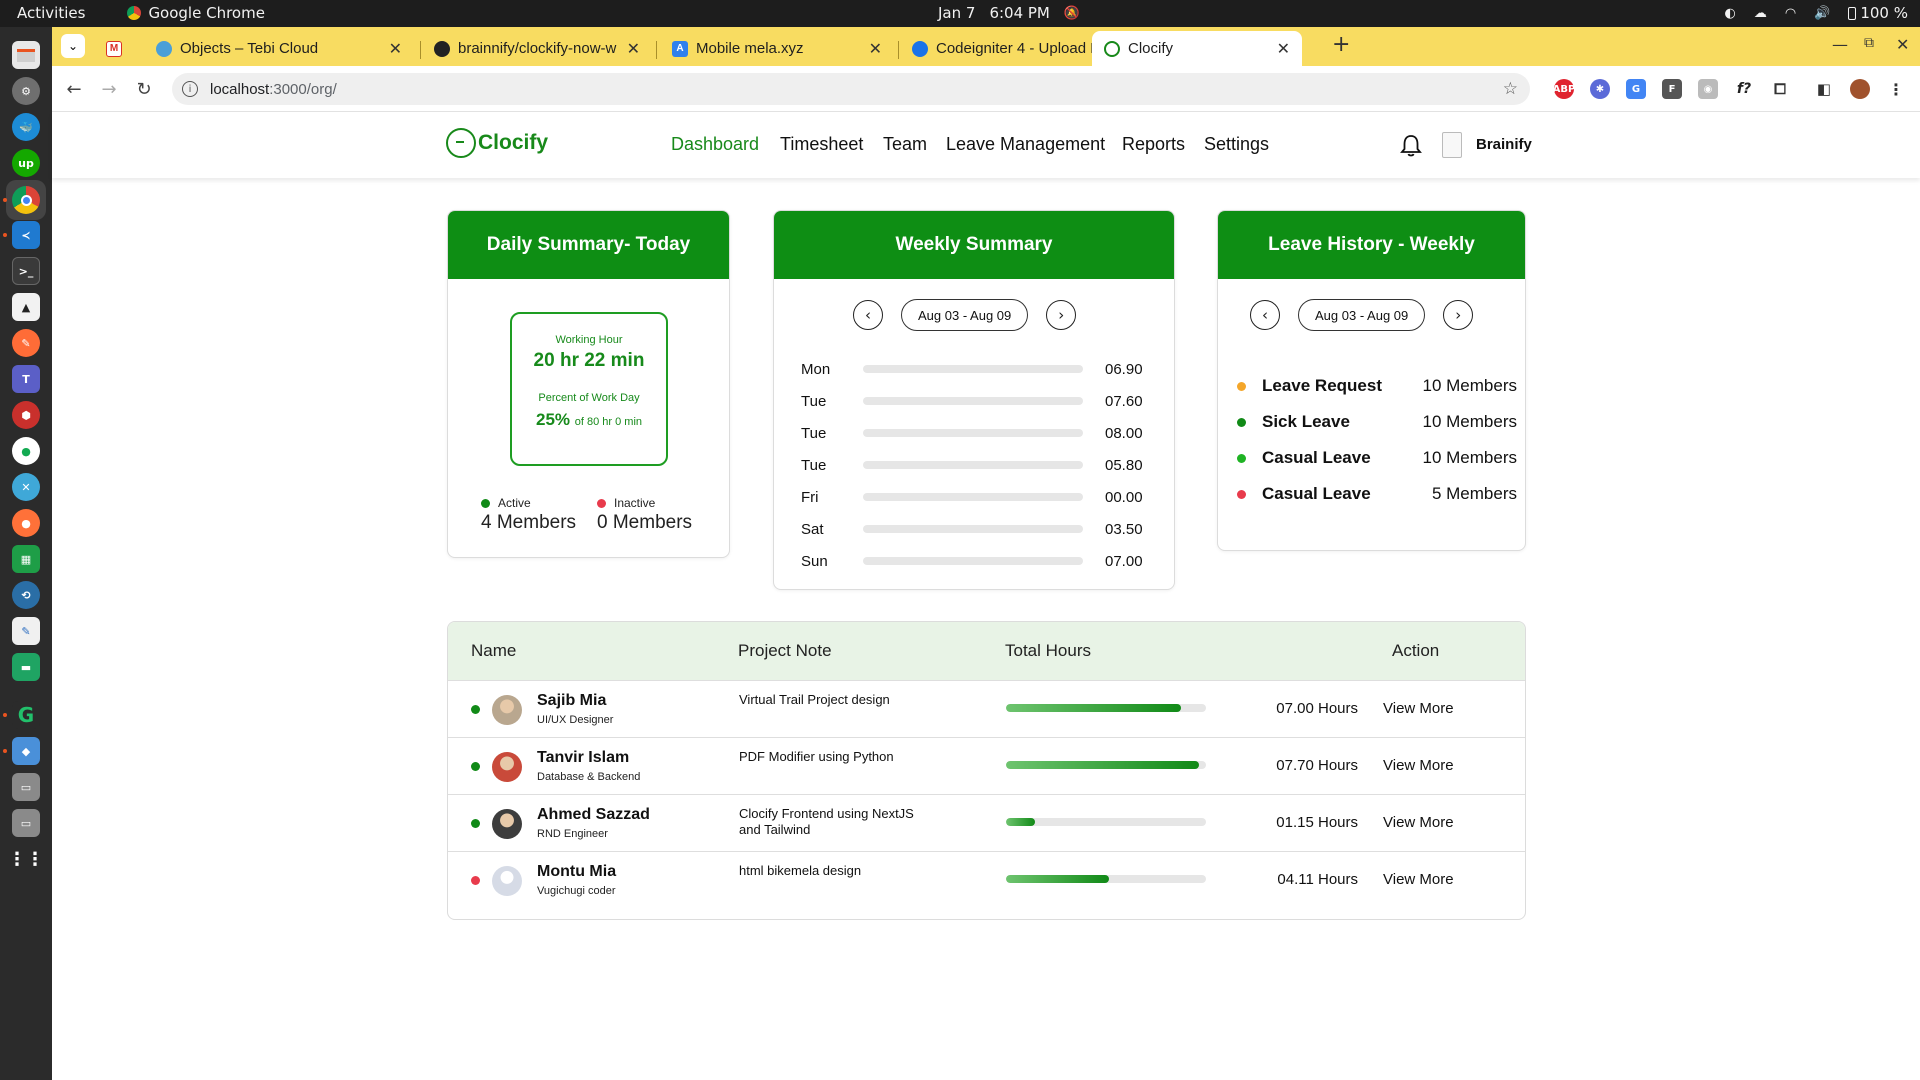 This screenshot has height=1080, width=1920. Describe the element at coordinates (1025, 144) in the screenshot. I see `nav-leave-management: Leave Management` at that location.